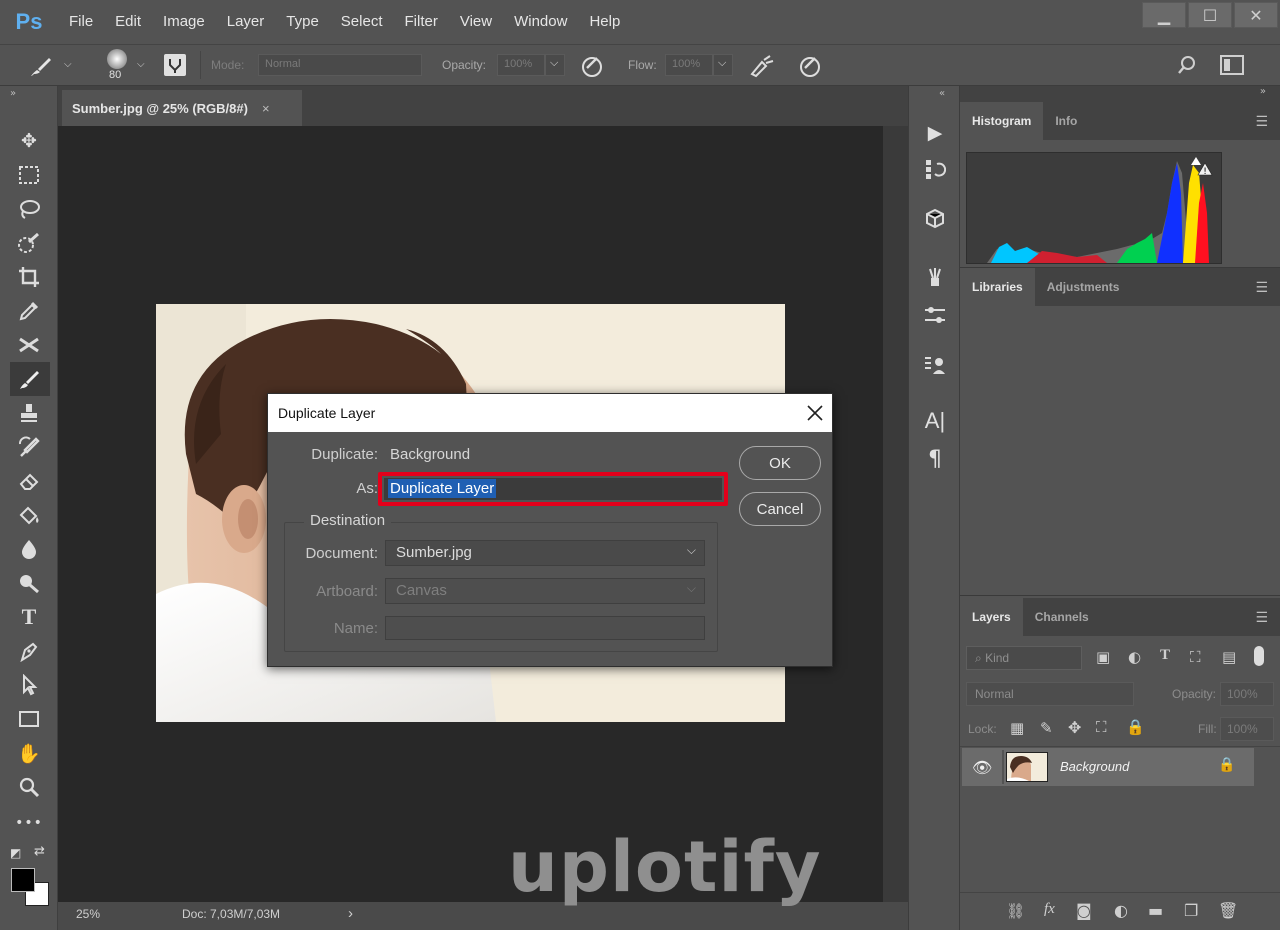 The height and width of the screenshot is (930, 1280). What do you see at coordinates (29, 719) in the screenshot?
I see `rectangle-tool-icon` at bounding box center [29, 719].